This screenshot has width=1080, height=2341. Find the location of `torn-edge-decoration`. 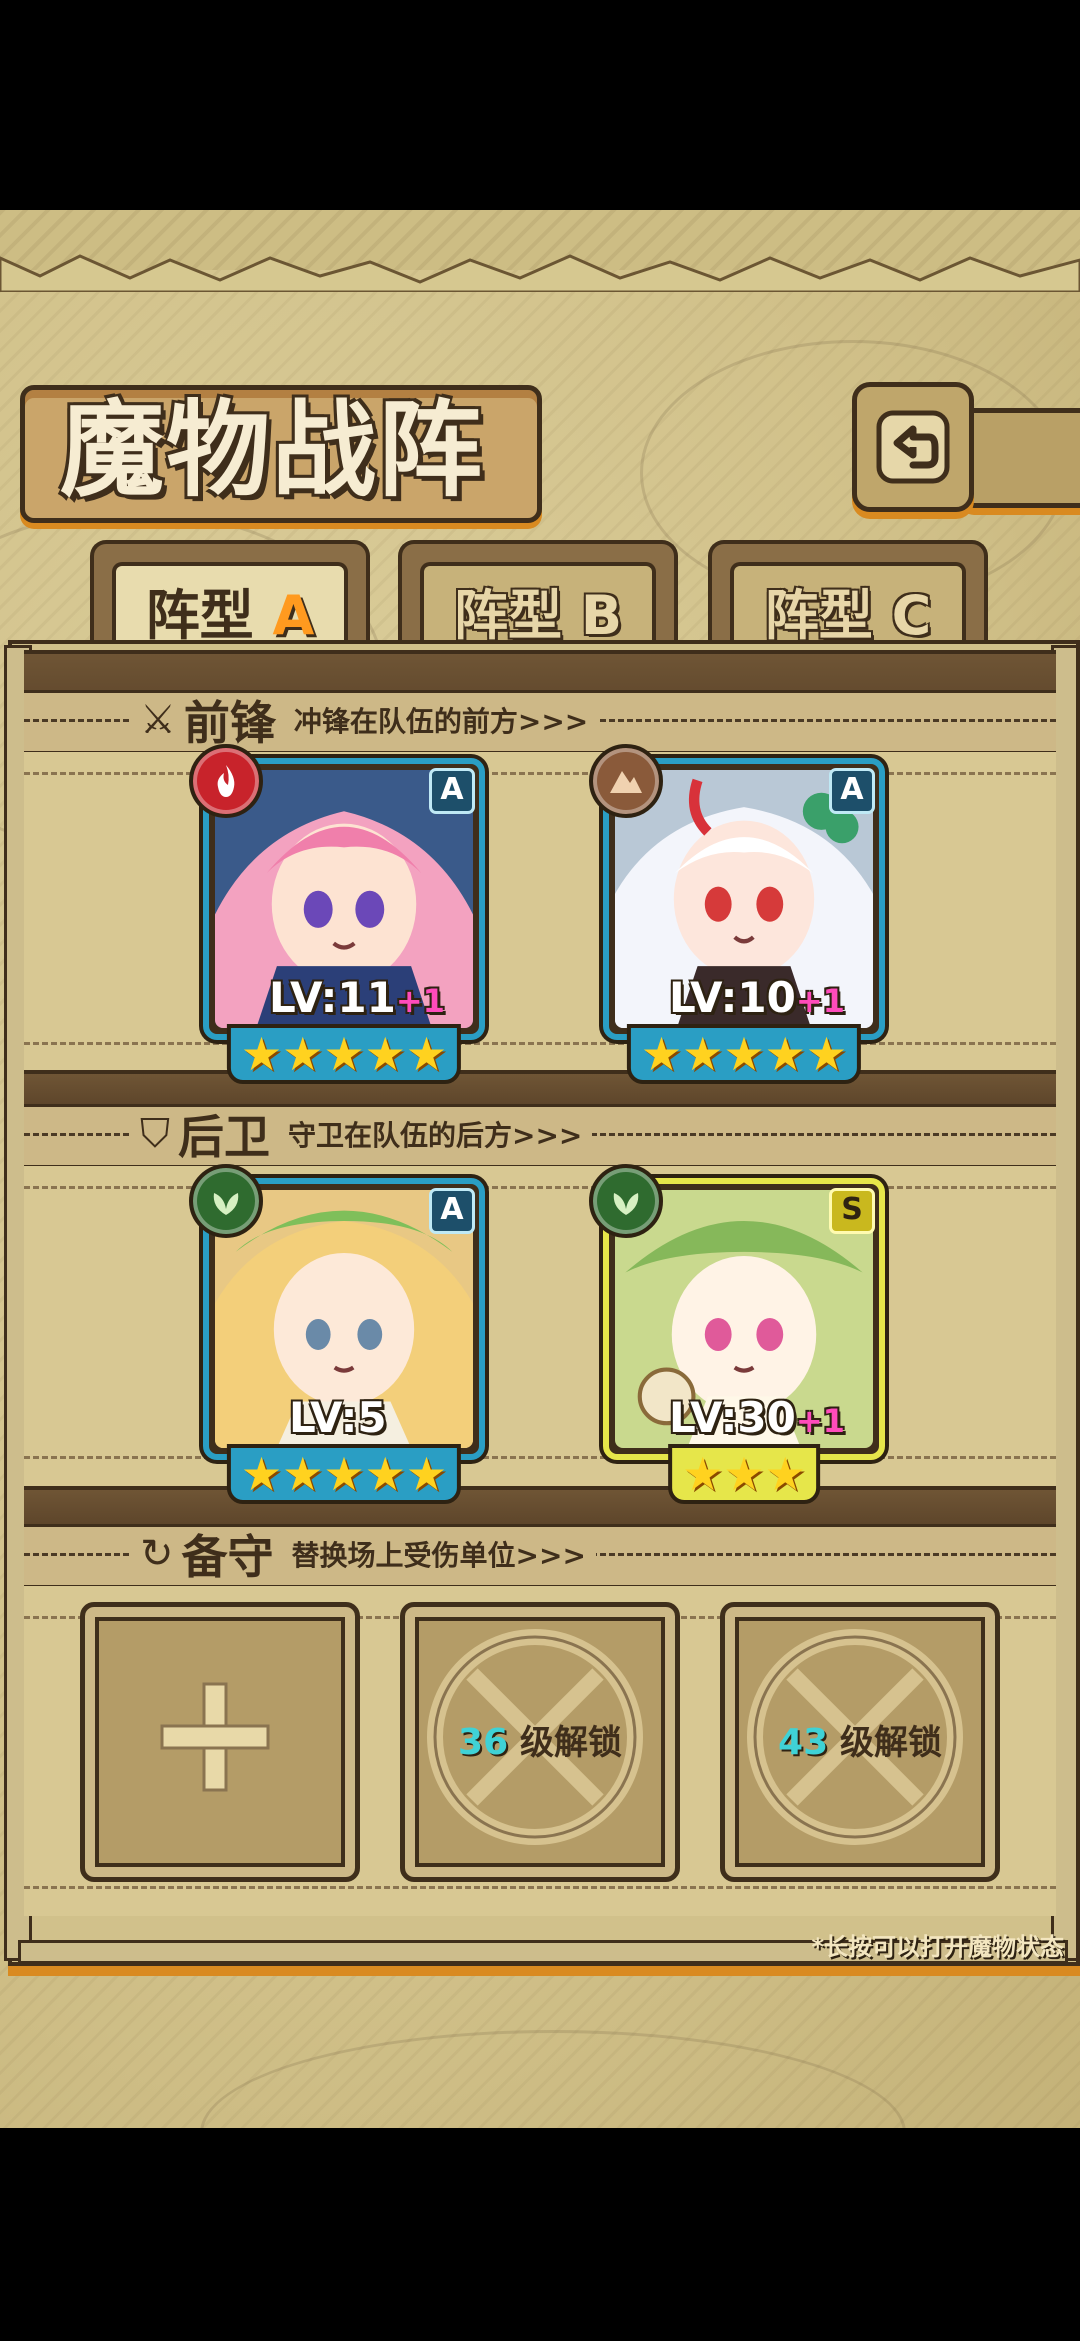

torn-edge-decoration is located at coordinates (540, 273).